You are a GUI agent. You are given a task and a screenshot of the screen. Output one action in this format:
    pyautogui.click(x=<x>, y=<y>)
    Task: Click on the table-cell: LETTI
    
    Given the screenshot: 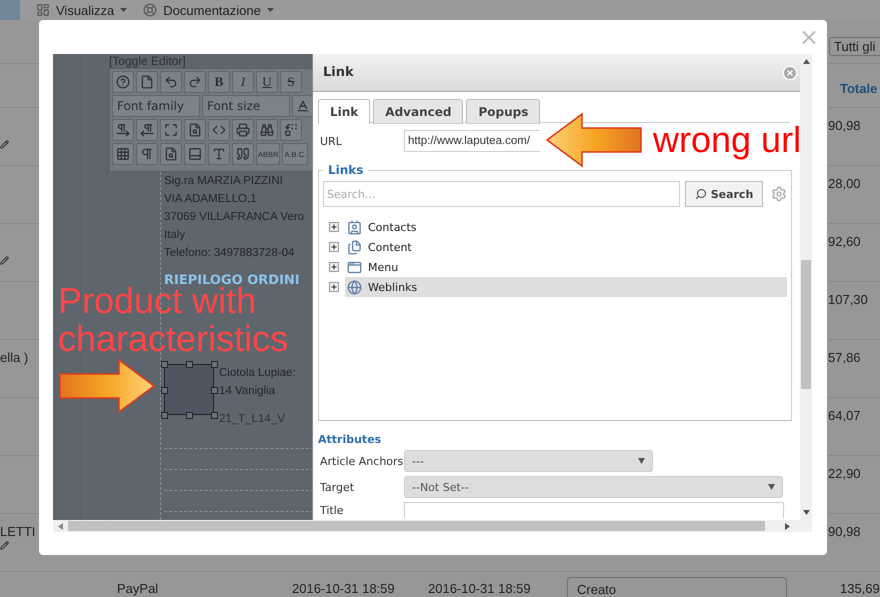 What is the action you would take?
    pyautogui.click(x=18, y=531)
    